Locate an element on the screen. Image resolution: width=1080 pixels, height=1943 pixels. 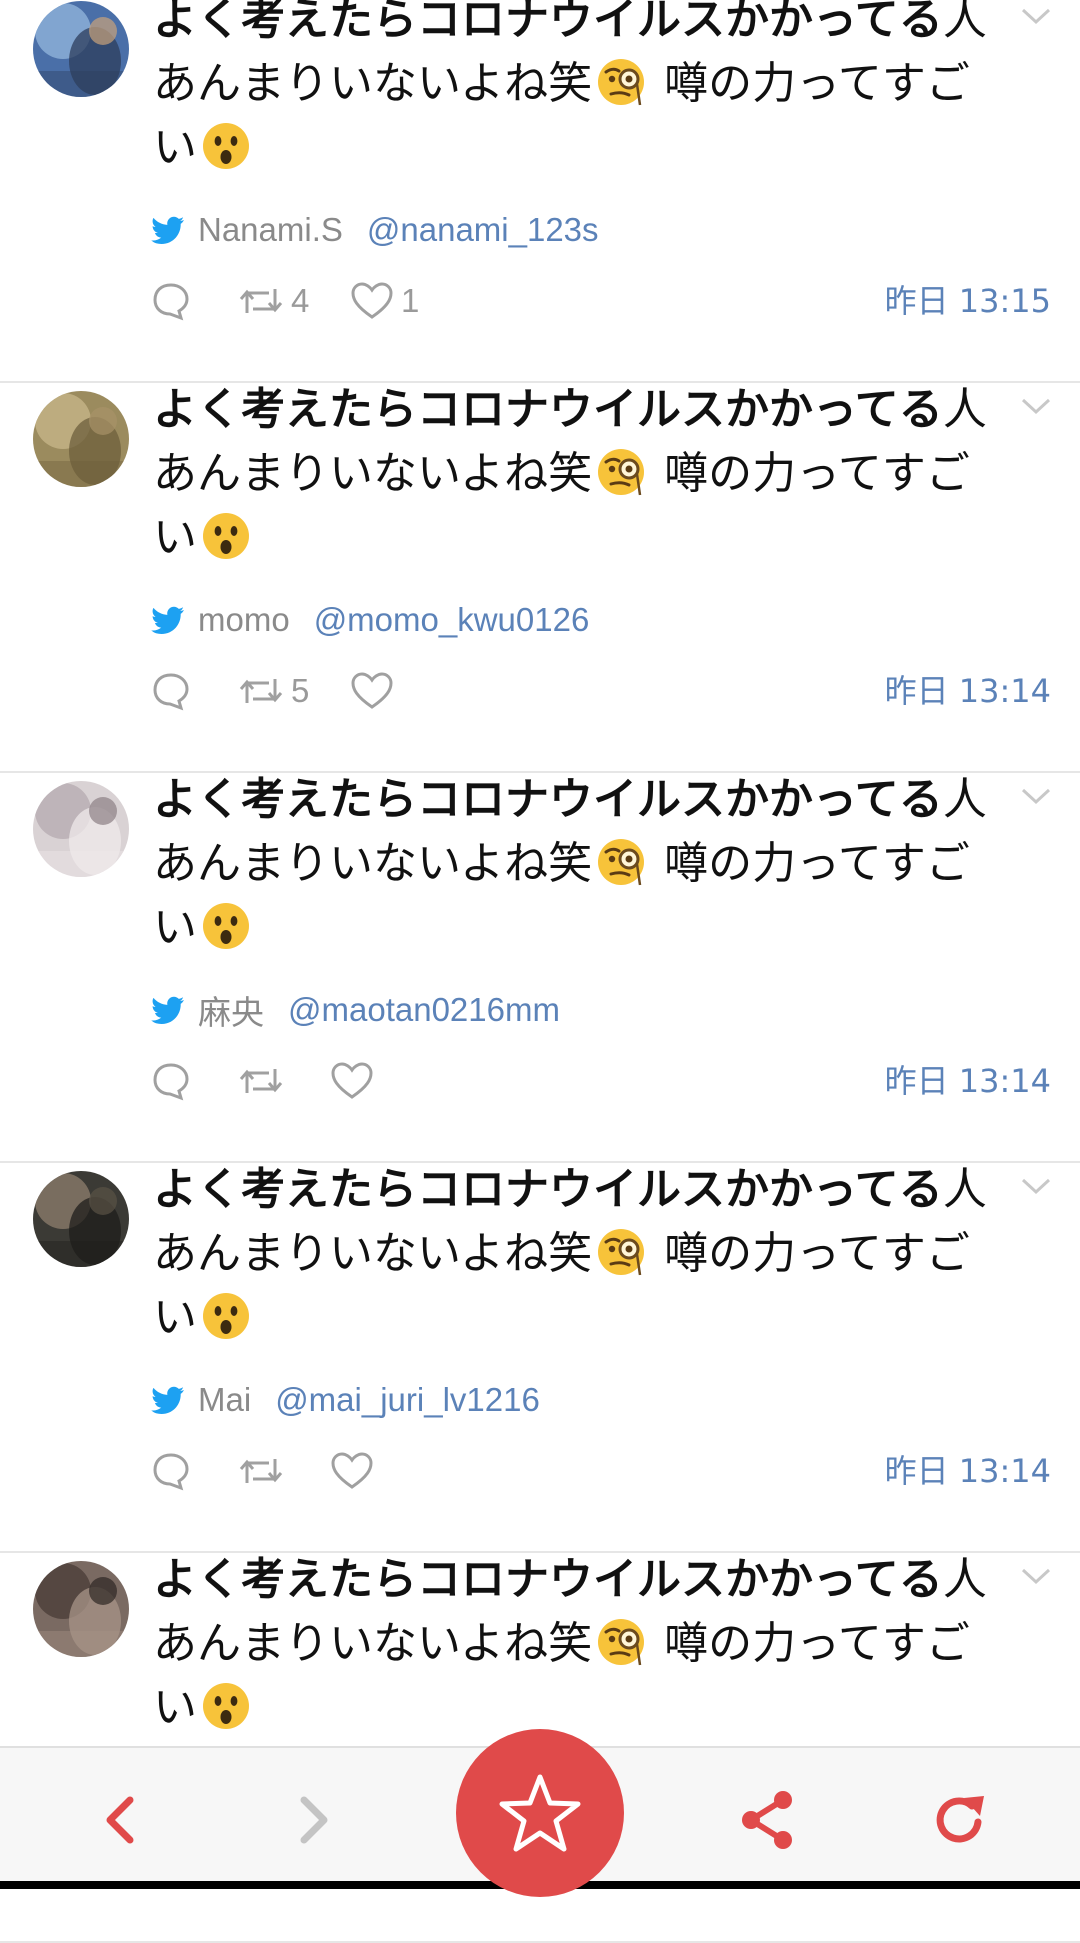
user-row: Nanami.S @nanami_123s is located at coordinates (375, 230).